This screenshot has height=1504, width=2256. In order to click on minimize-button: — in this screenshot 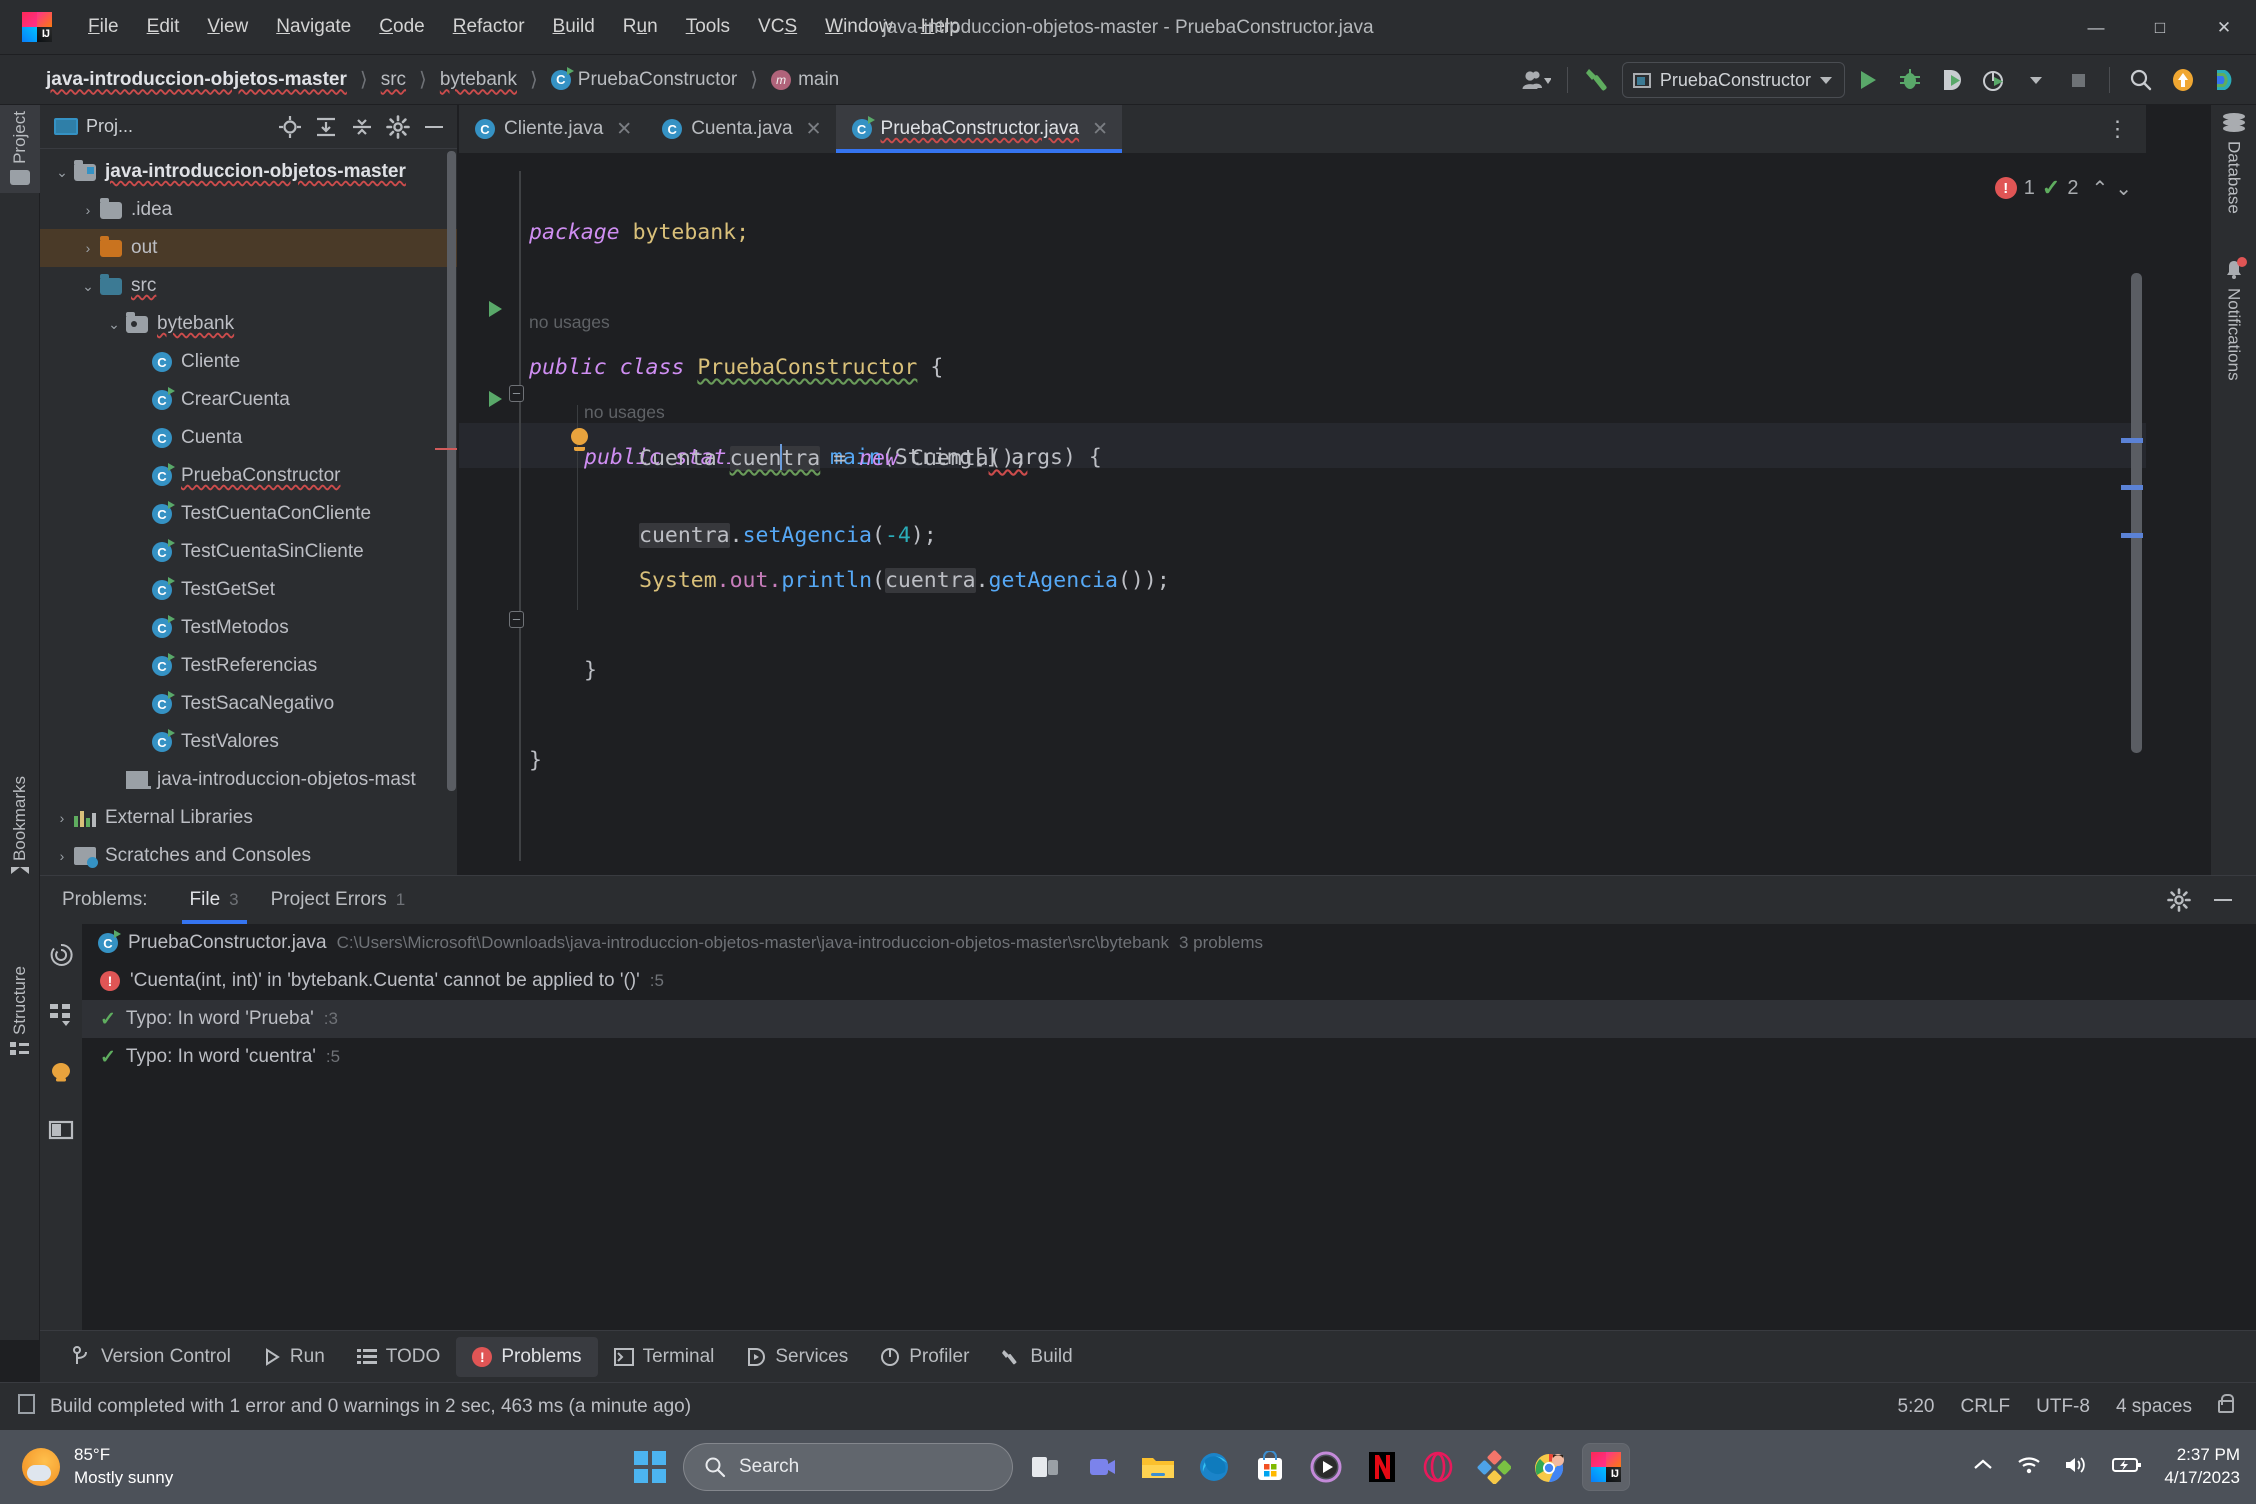, I will do `click(2096, 27)`.